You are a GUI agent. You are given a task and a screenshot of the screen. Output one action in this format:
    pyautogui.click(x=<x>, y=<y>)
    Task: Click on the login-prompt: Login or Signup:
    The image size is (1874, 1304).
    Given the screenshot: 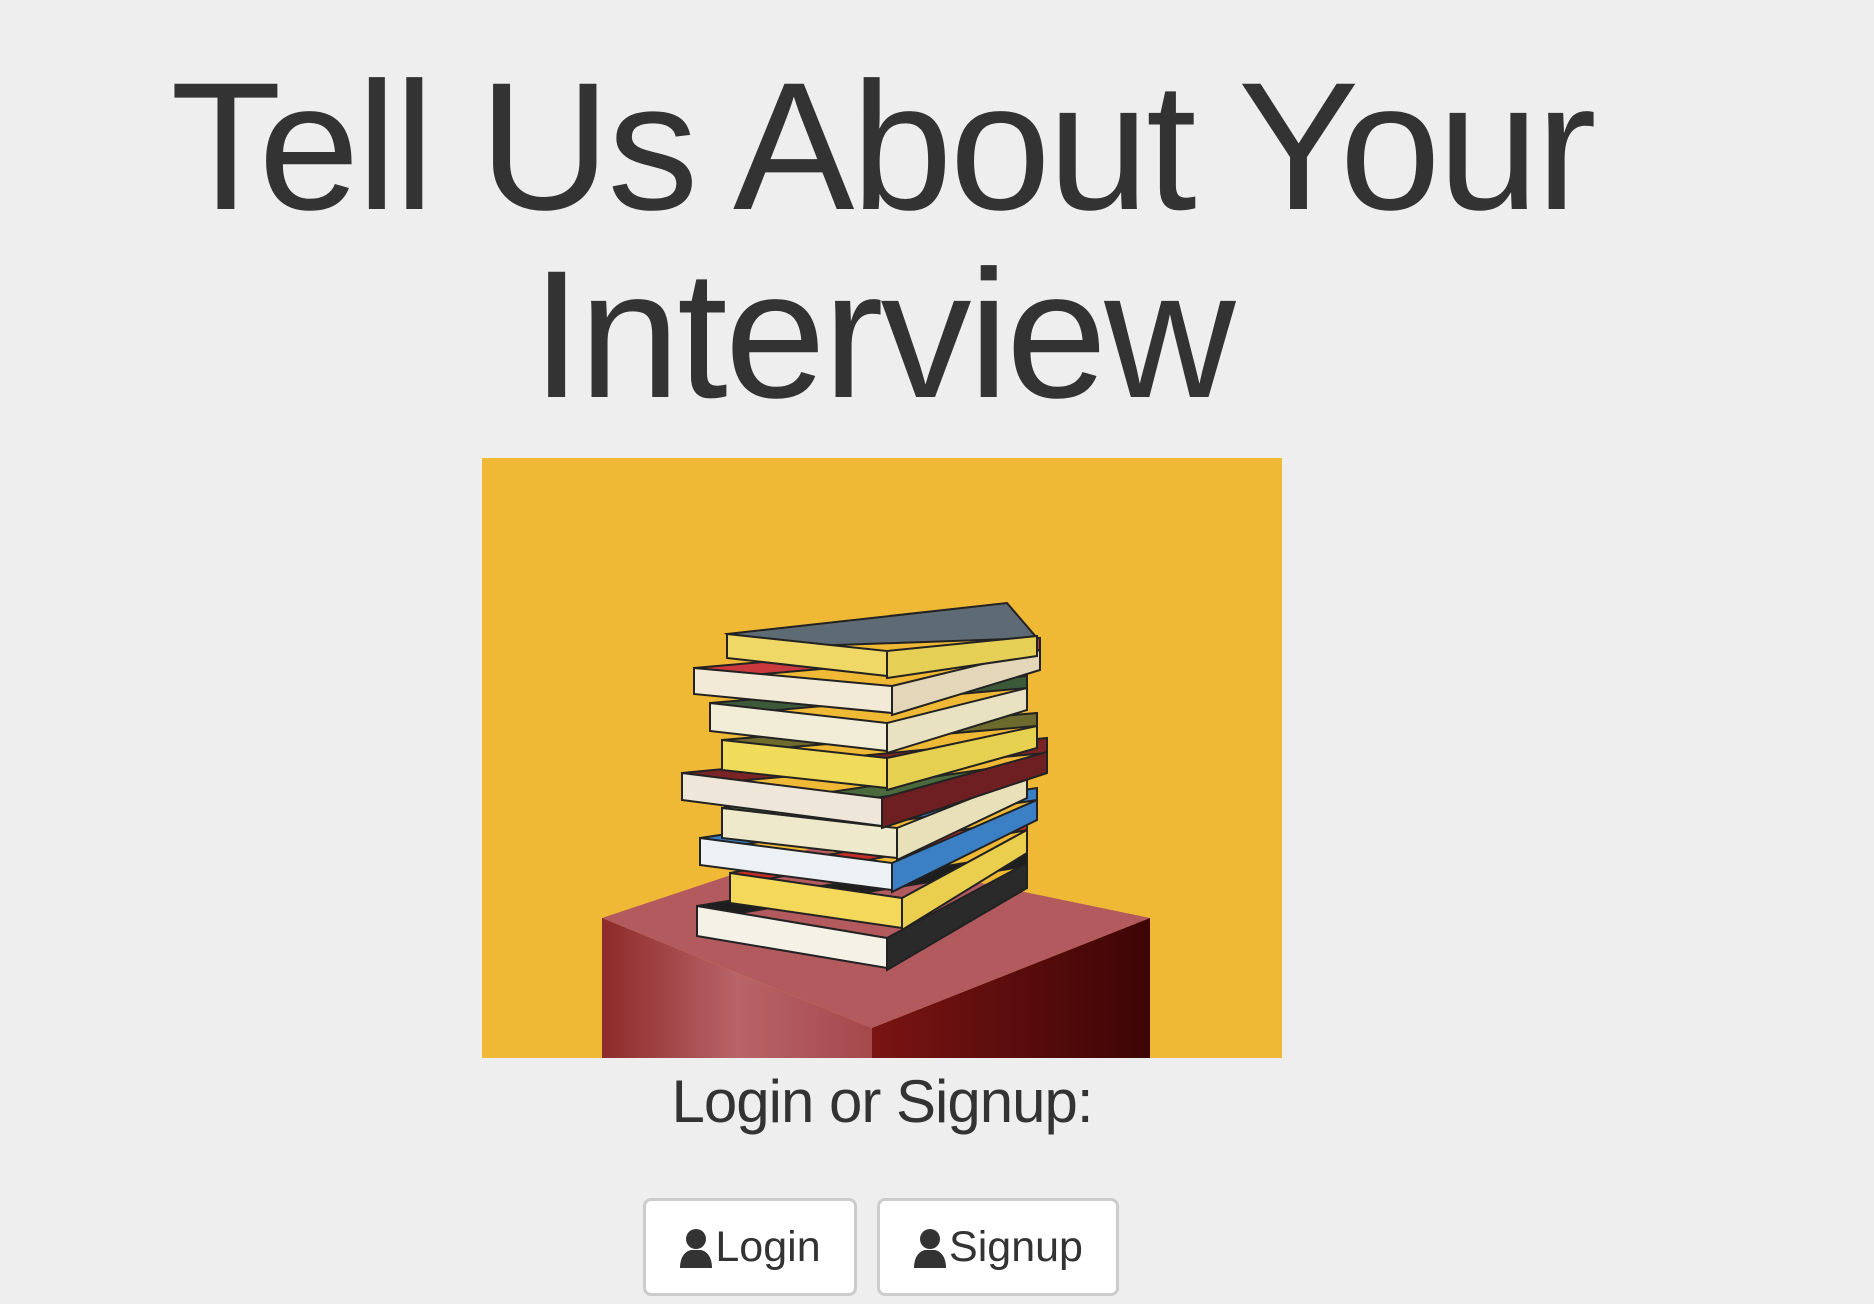 What is the action you would take?
    pyautogui.click(x=882, y=1101)
    